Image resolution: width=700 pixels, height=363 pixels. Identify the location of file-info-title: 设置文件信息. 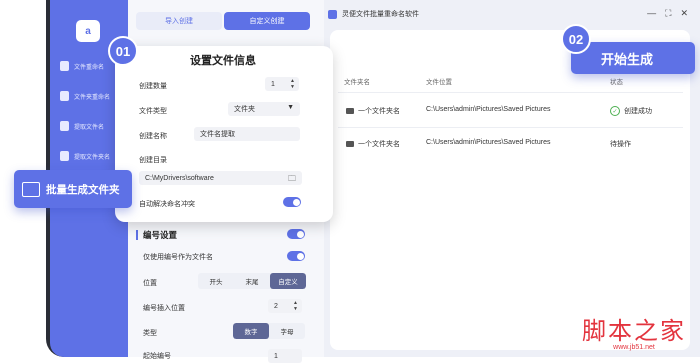
(223, 60).